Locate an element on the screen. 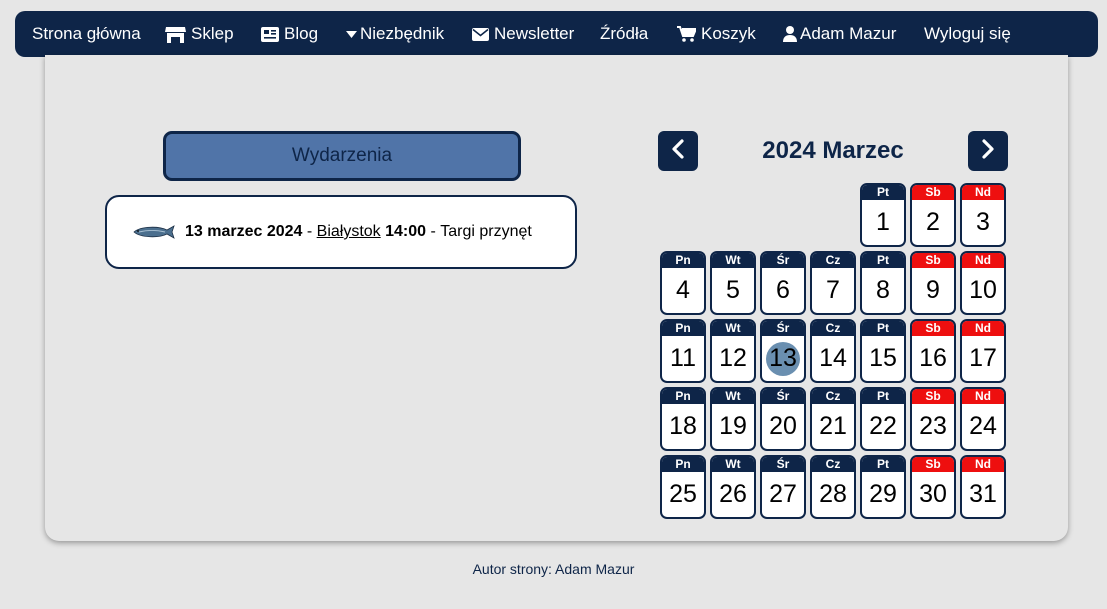 The width and height of the screenshot is (1107, 609). calendar-day: Cz 14 is located at coordinates (833, 351).